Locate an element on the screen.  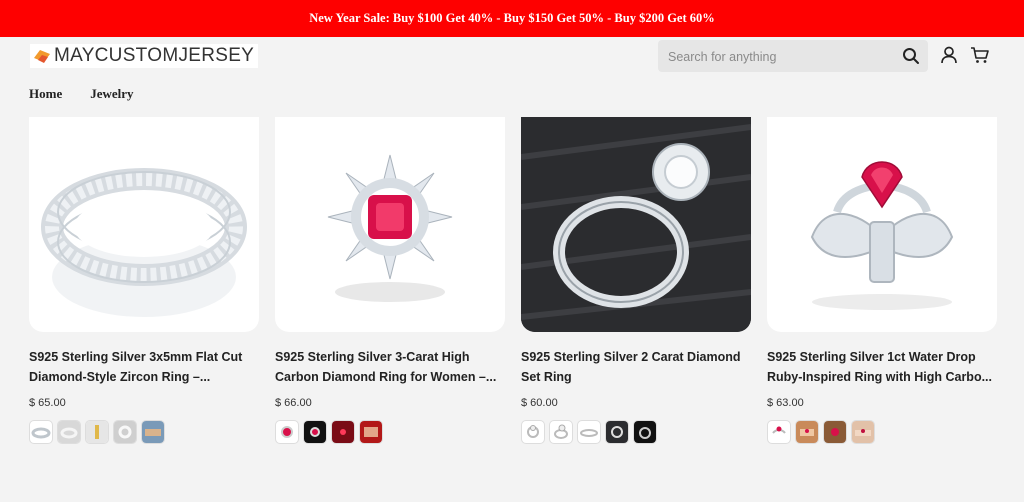
logo-text: MAYCUSTOMJERSEY is located at coordinates (154, 55).